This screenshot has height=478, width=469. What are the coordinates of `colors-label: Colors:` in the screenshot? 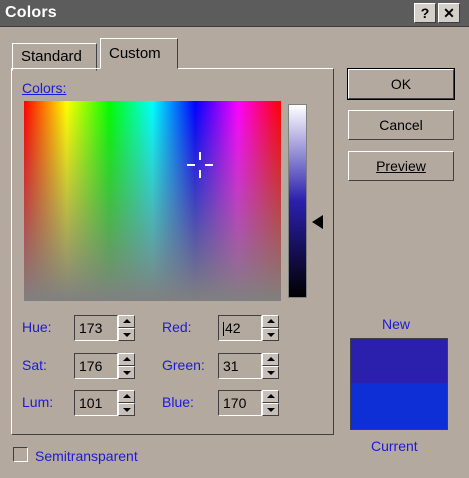 It's located at (44, 88).